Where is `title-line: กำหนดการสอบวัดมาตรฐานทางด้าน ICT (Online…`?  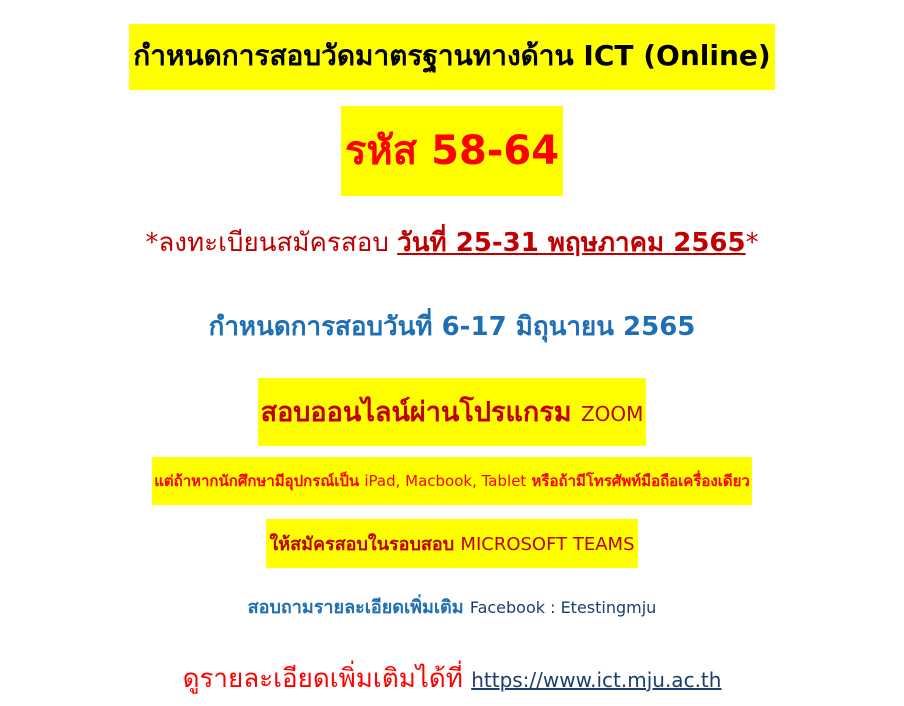
title-line: กำหนดการสอบวัดมาตรฐานทางด้าน ICT (Online… is located at coordinates (452, 57).